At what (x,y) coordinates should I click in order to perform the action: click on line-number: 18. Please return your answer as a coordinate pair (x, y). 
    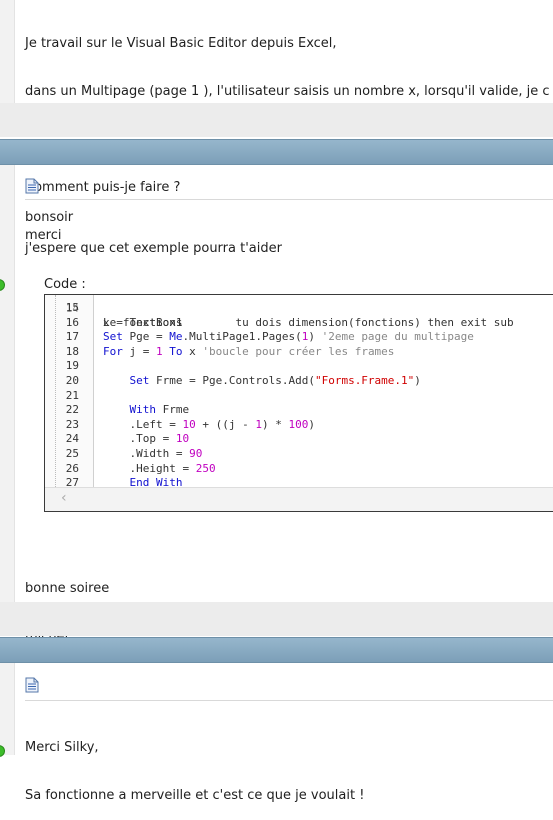
    Looking at the image, I should click on (72, 351).